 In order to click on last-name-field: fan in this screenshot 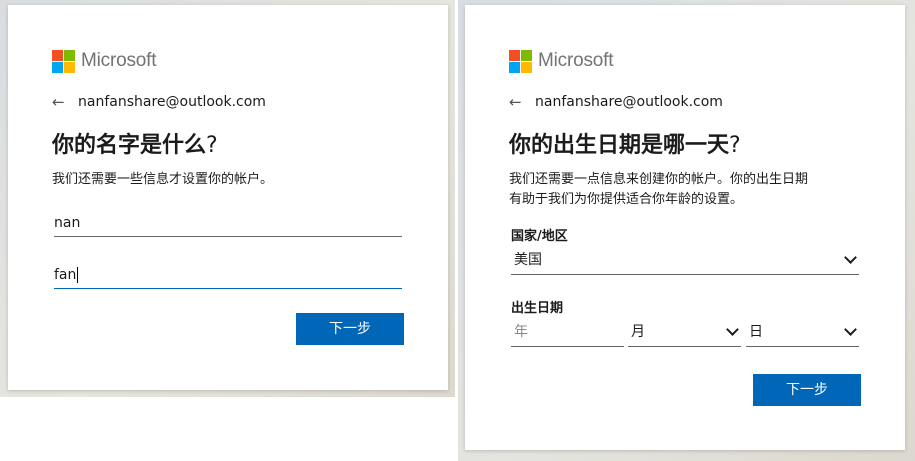, I will do `click(228, 275)`.